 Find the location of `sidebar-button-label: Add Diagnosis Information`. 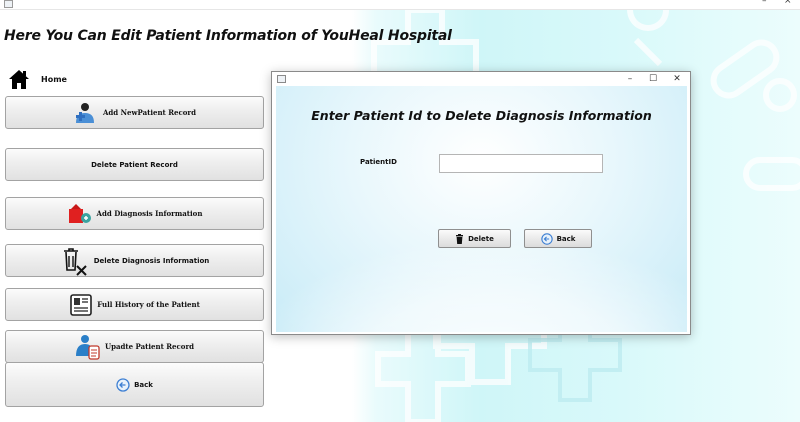

sidebar-button-label: Add Diagnosis Information is located at coordinates (149, 213).